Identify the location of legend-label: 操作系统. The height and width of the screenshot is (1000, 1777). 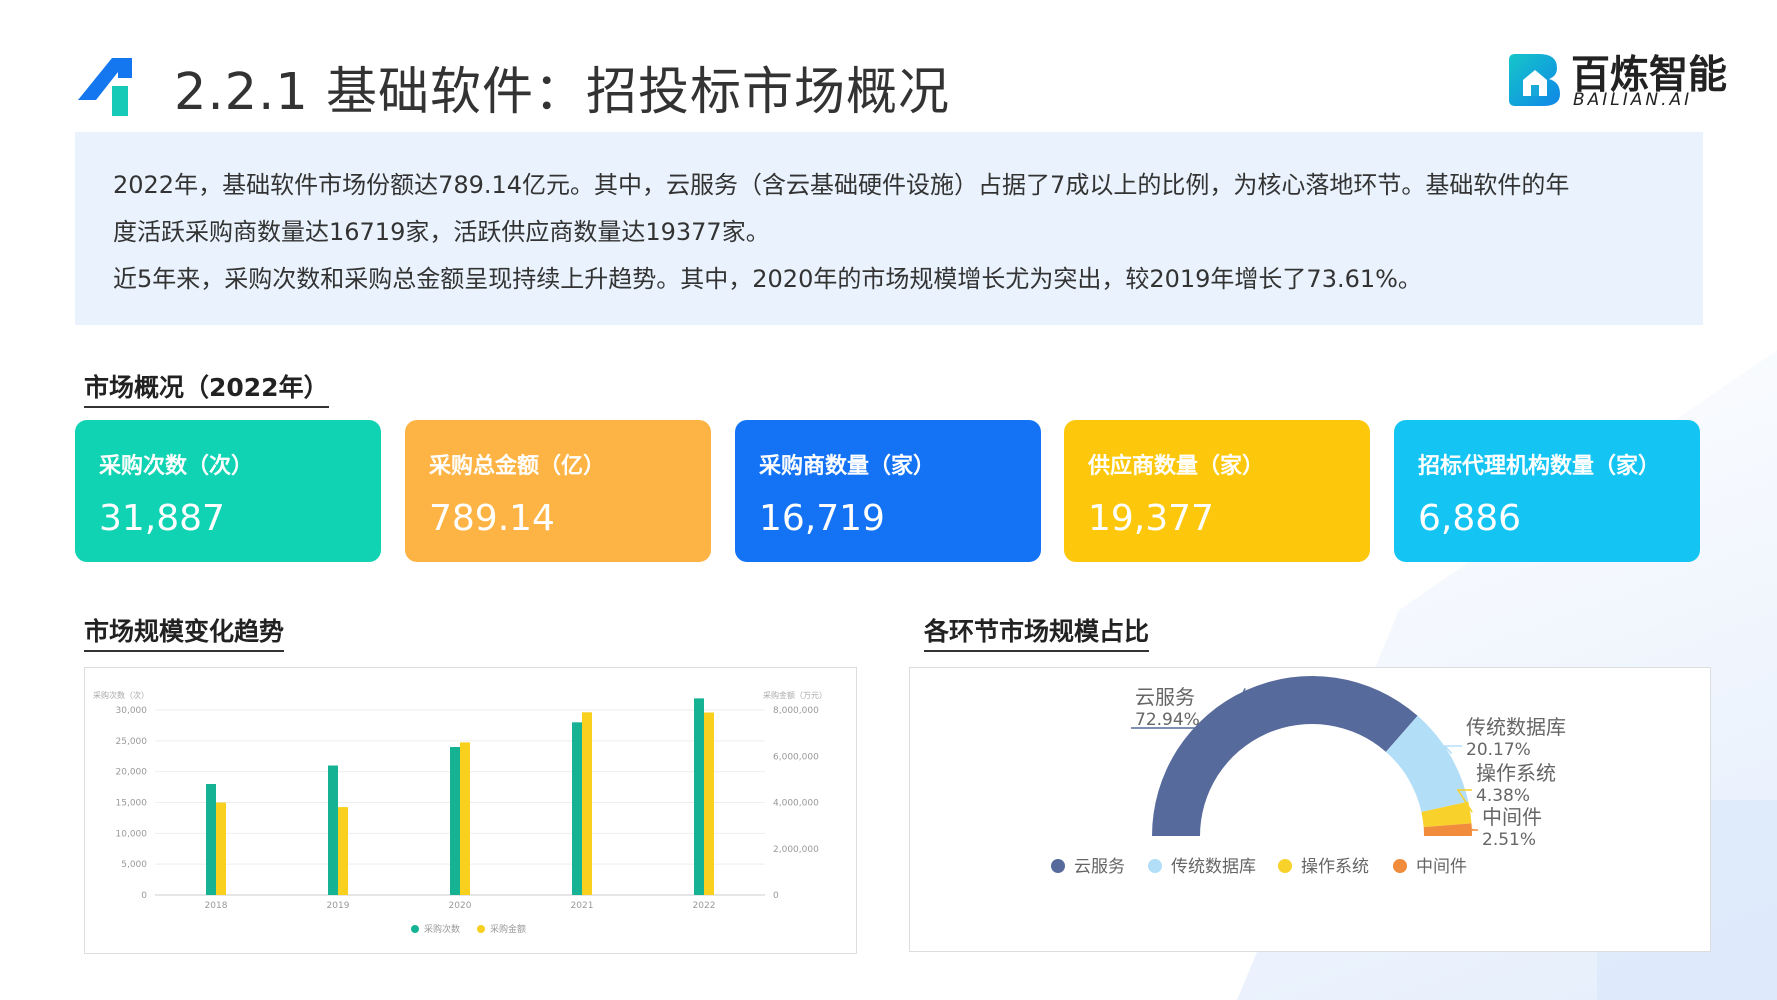
(1335, 867).